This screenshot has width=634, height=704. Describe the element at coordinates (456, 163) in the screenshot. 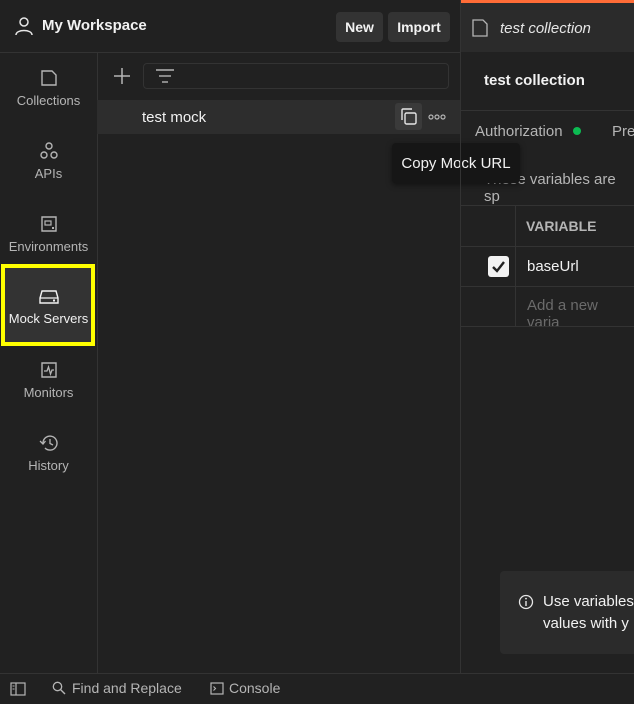

I see `copy-mock-url-tooltip: Copy Mock URL` at that location.